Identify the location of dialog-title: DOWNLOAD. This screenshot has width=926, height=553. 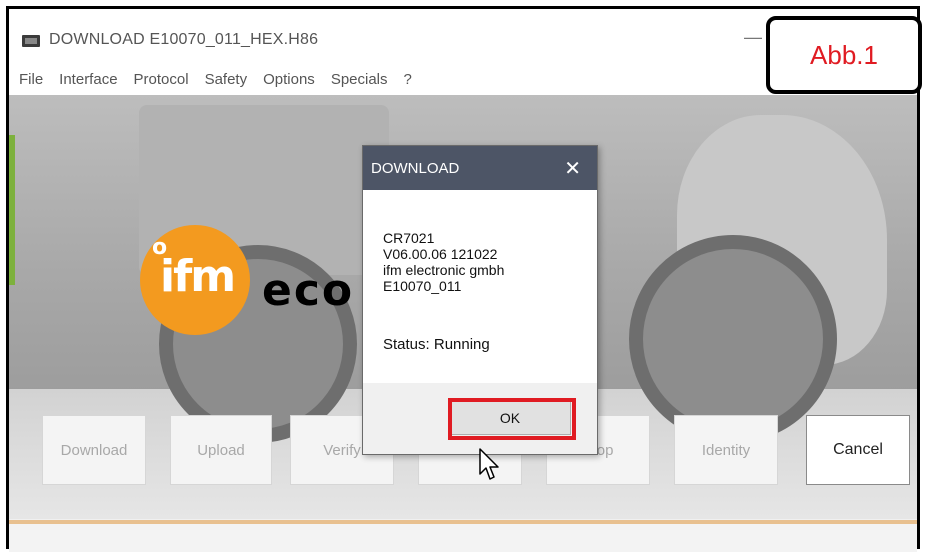
(415, 168).